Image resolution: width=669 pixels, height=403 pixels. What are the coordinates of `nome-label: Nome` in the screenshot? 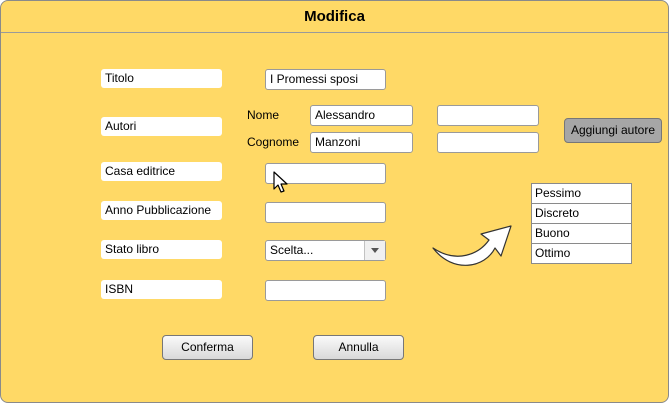 It's located at (263, 115).